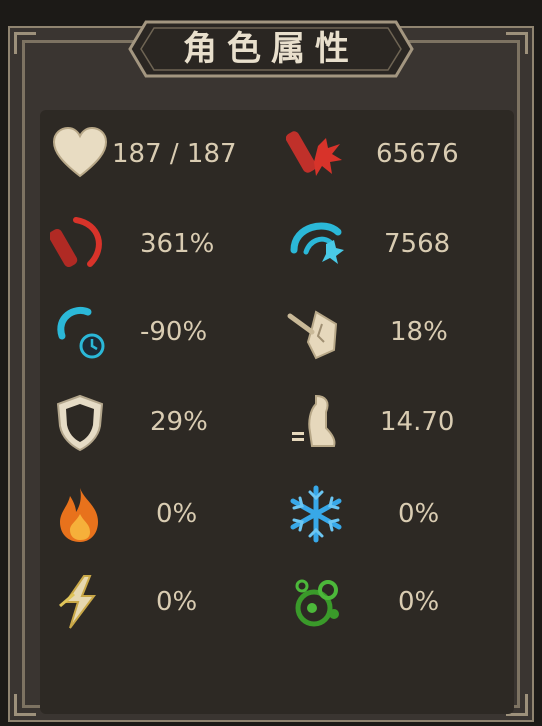 The image size is (542, 726). What do you see at coordinates (417, 244) in the screenshot?
I see `stat-value: 7568` at bounding box center [417, 244].